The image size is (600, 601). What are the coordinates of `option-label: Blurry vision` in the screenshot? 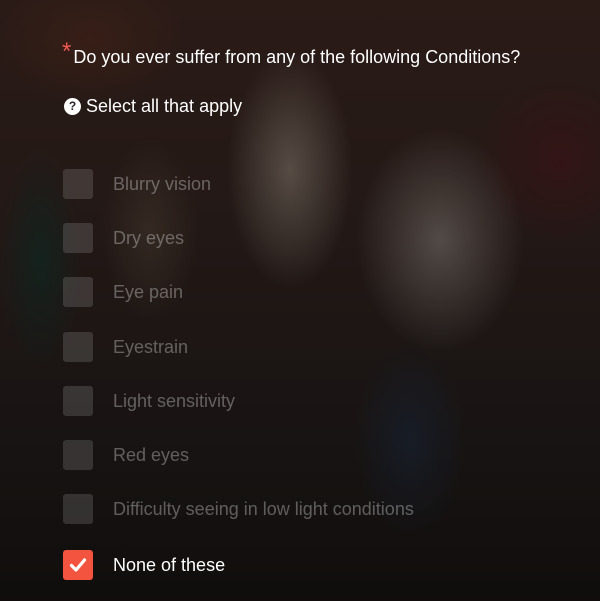 It's located at (162, 183).